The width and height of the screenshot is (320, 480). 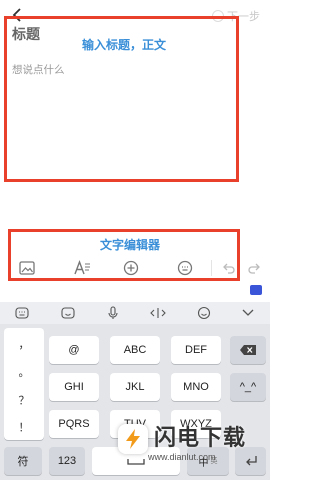 What do you see at coordinates (131, 268) in the screenshot?
I see `add-circle-icon` at bounding box center [131, 268].